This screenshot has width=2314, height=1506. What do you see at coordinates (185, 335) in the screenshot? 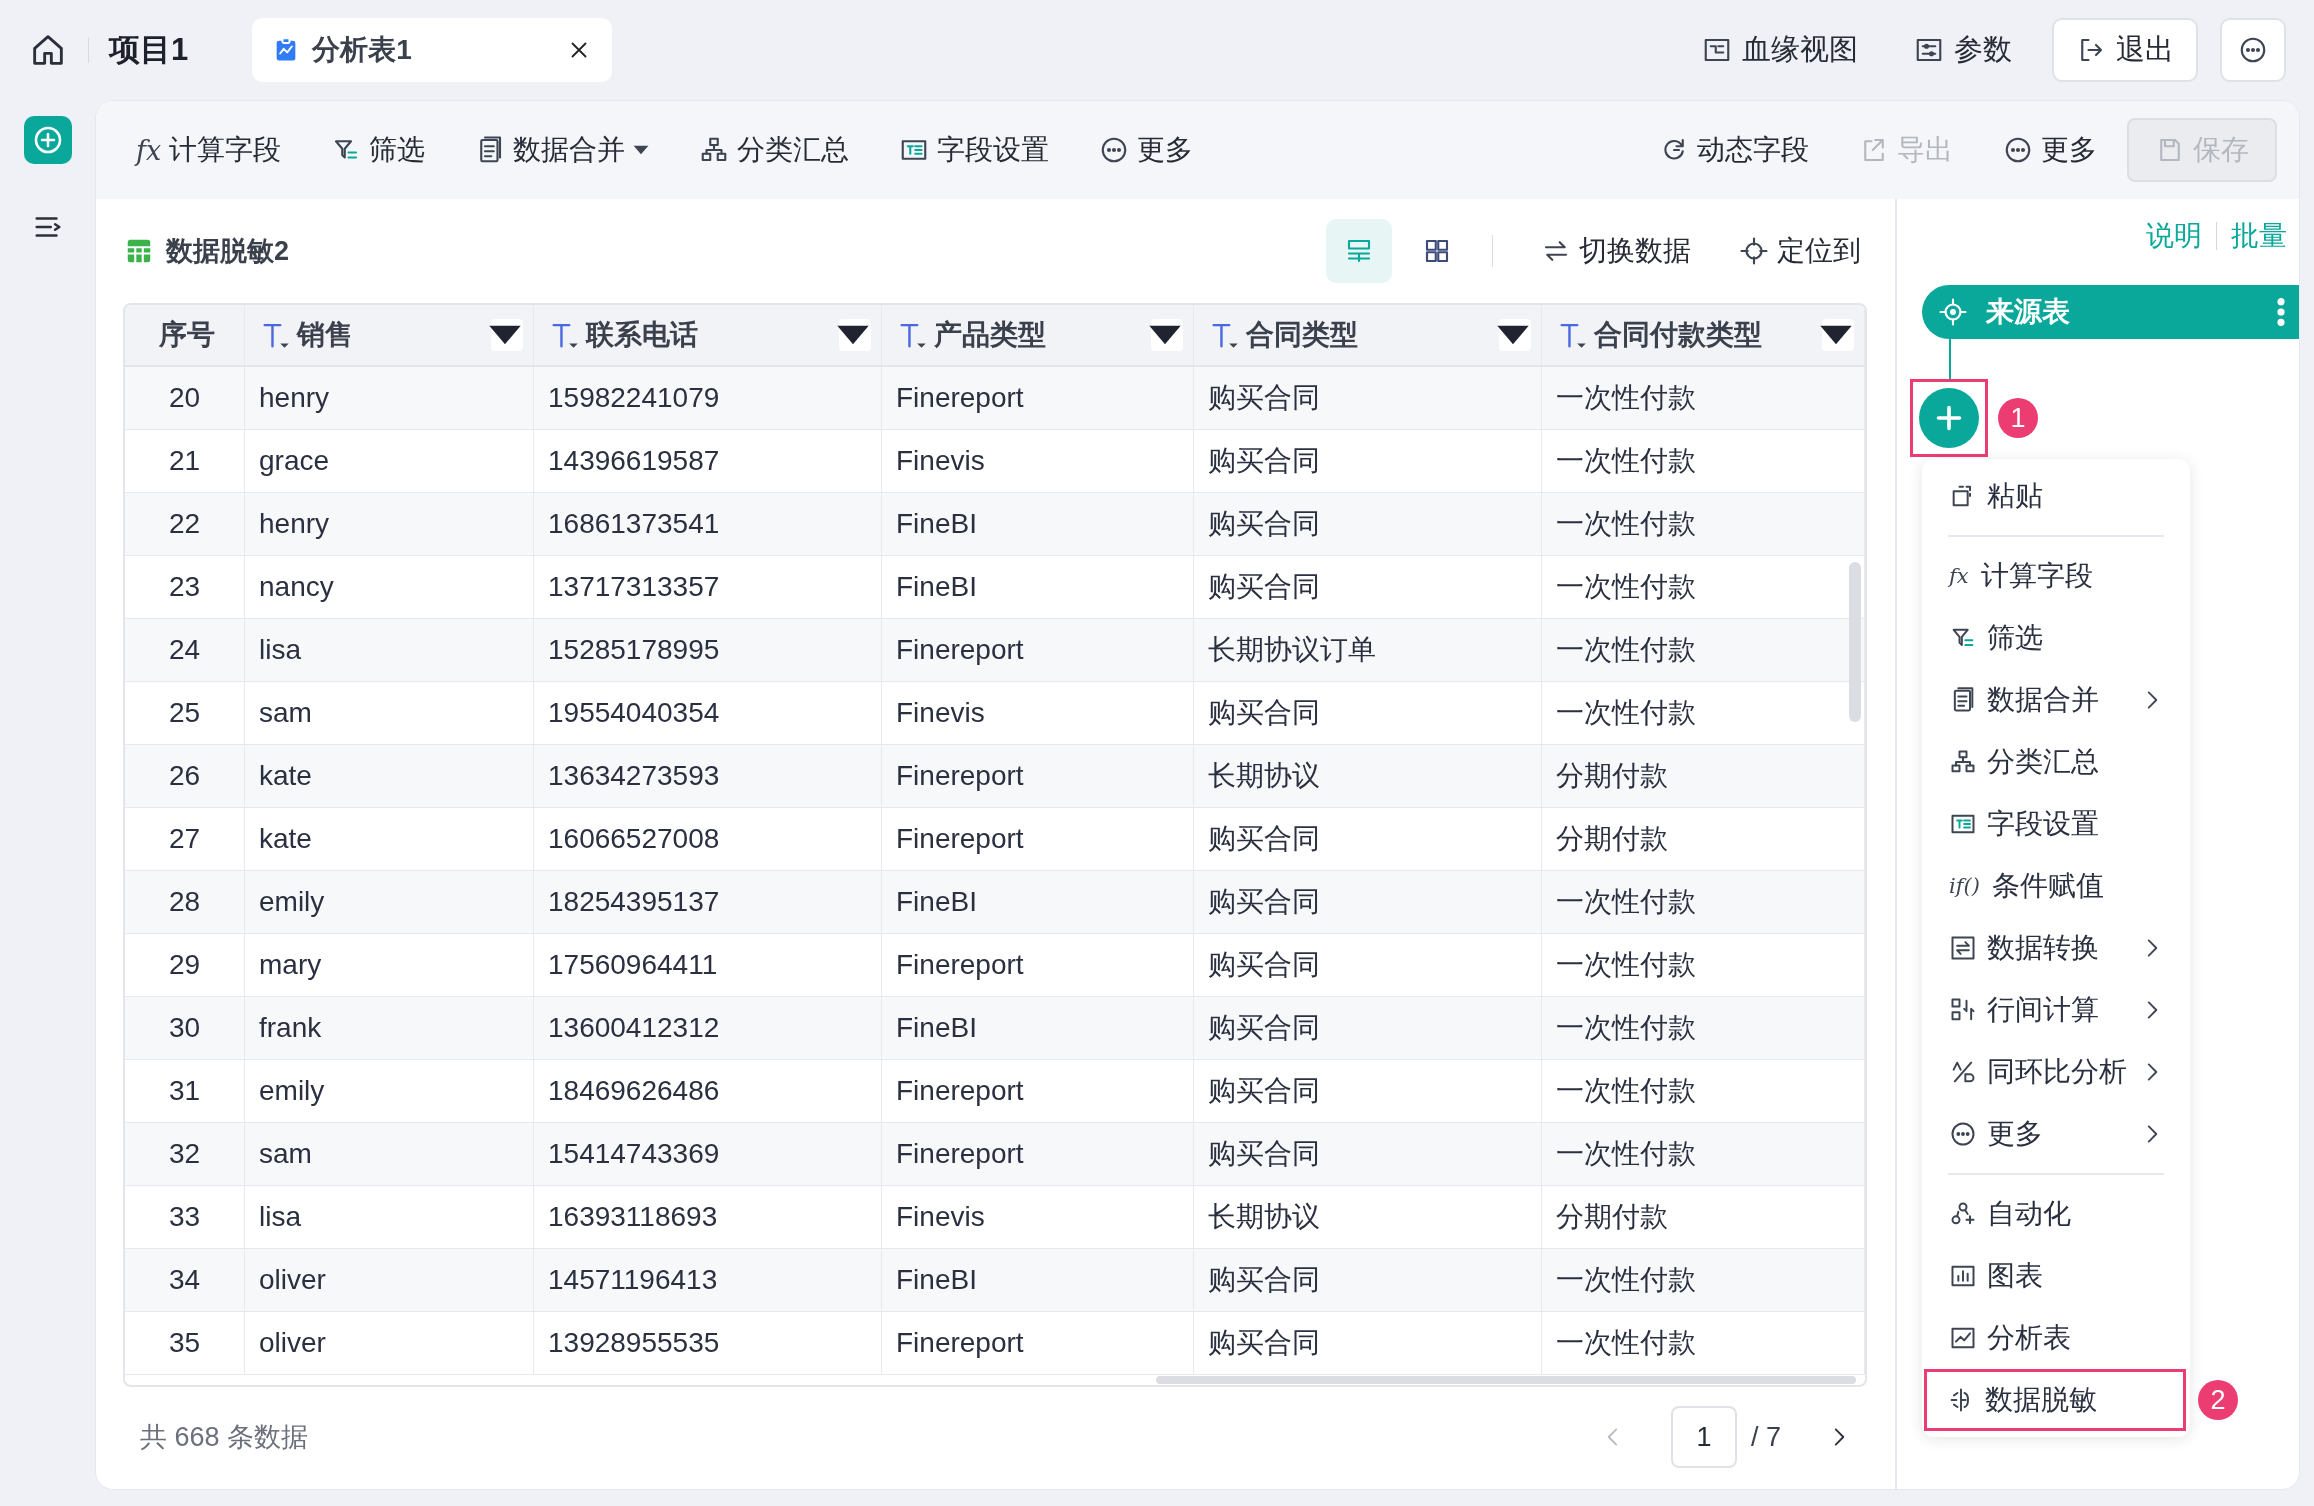
I see `column-header: 序号` at bounding box center [185, 335].